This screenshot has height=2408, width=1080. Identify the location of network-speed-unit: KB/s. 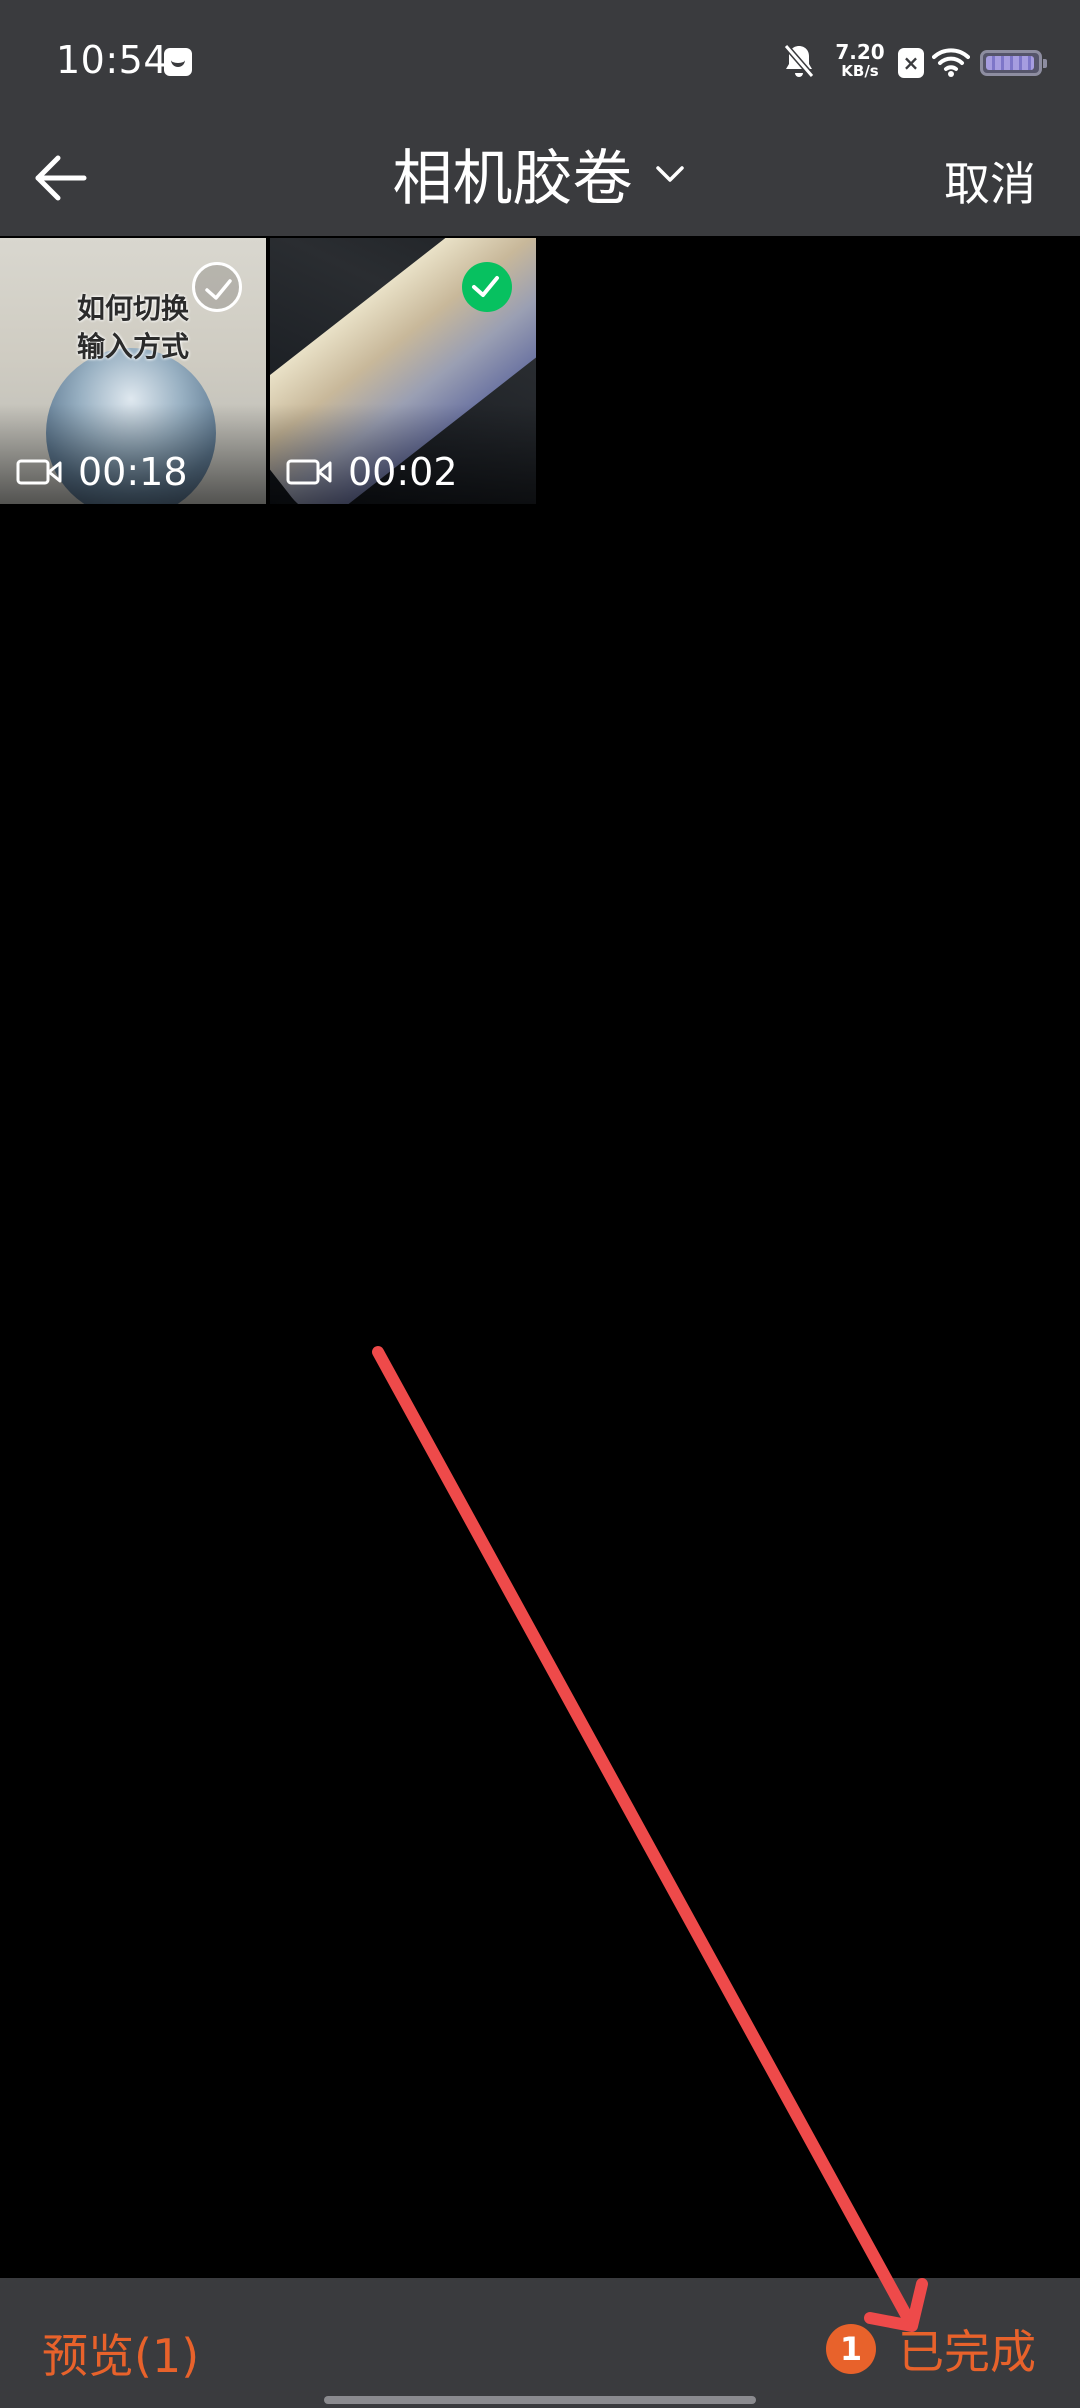
(860, 71).